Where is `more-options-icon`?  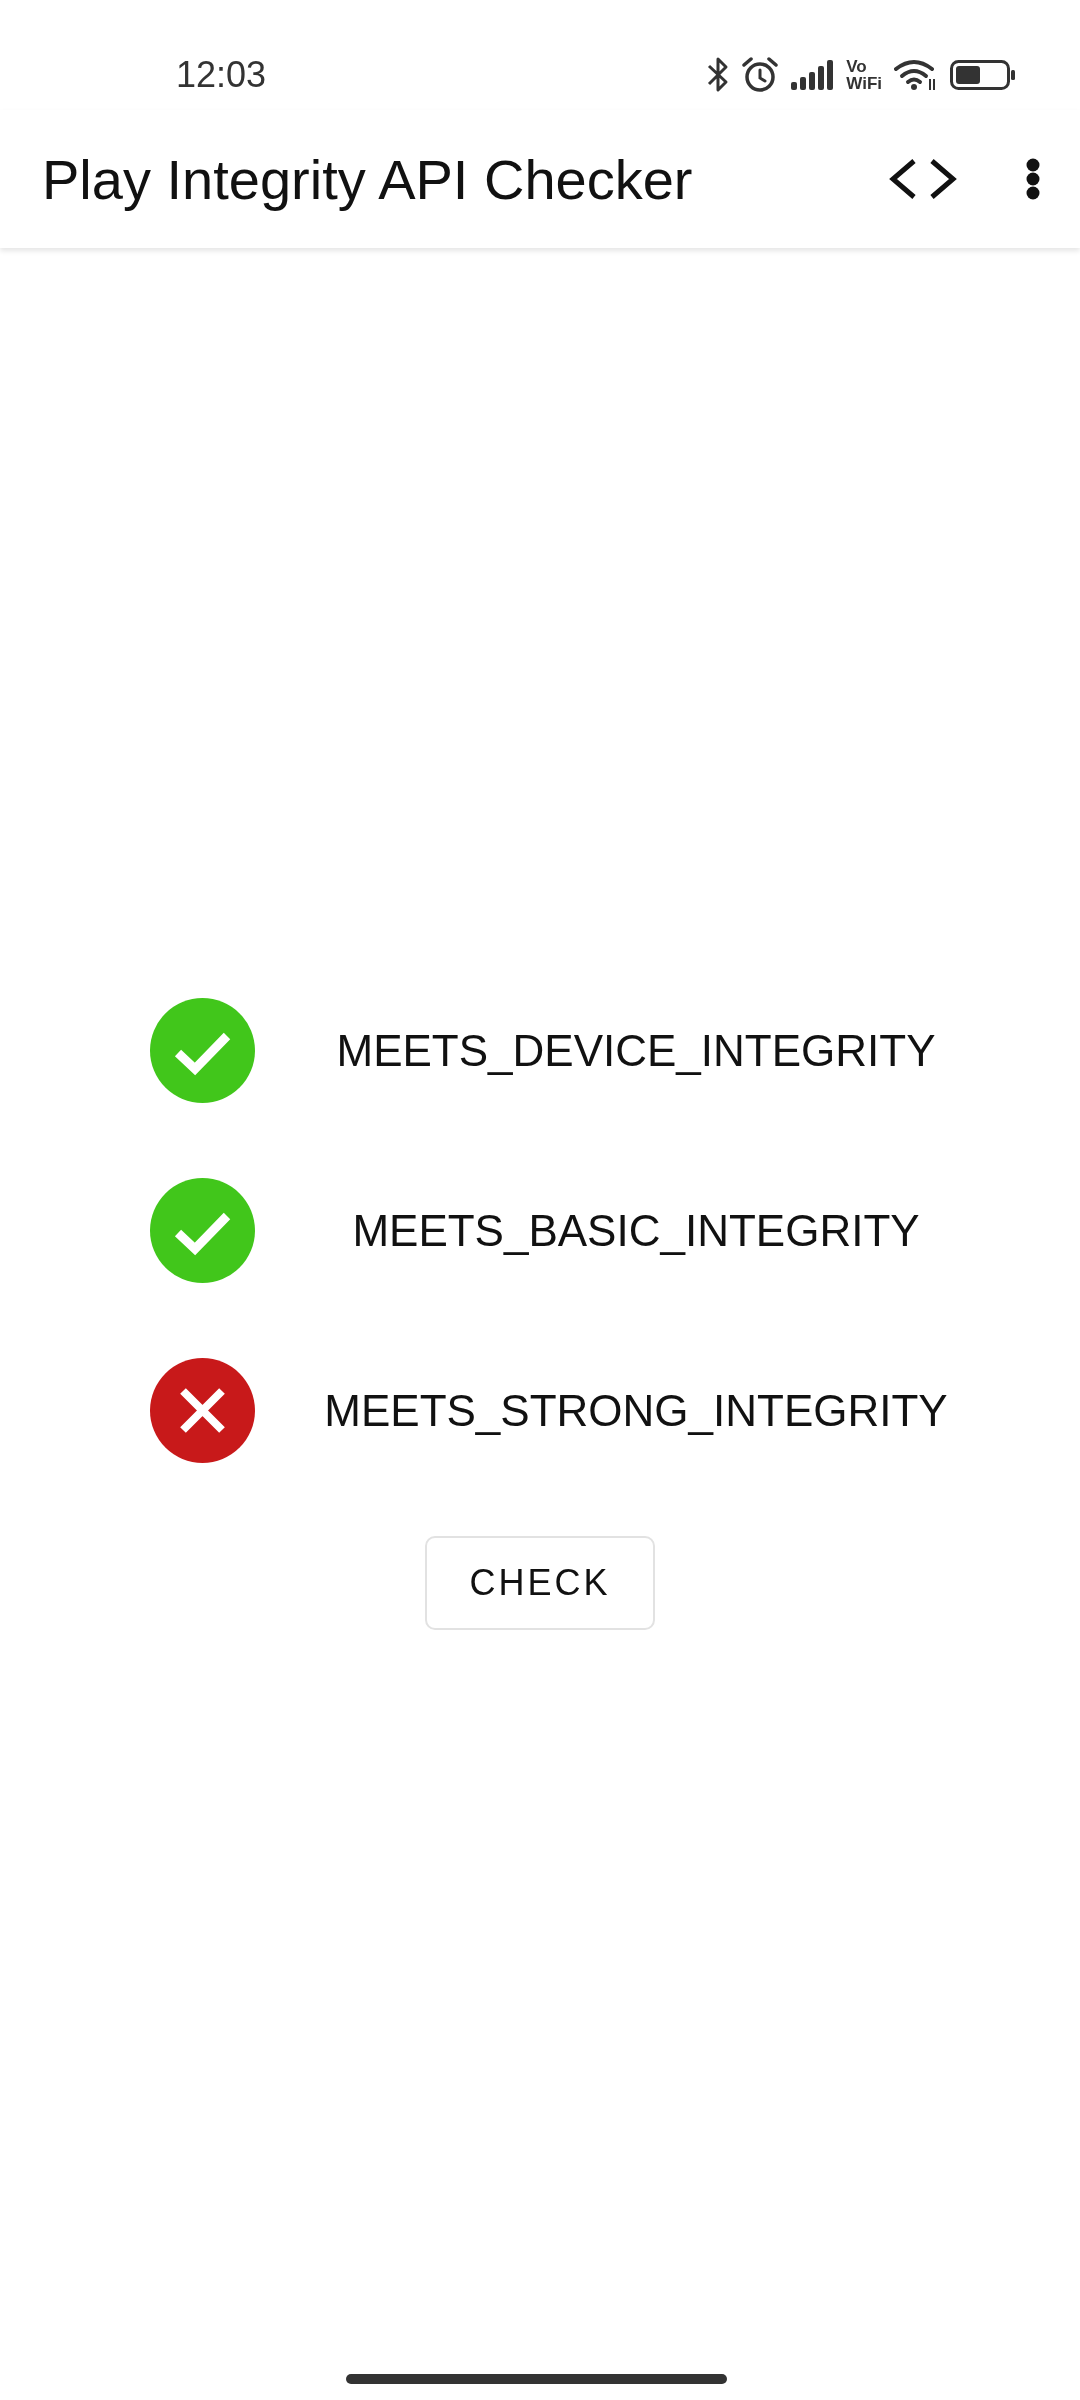
more-options-icon is located at coordinates (1033, 179).